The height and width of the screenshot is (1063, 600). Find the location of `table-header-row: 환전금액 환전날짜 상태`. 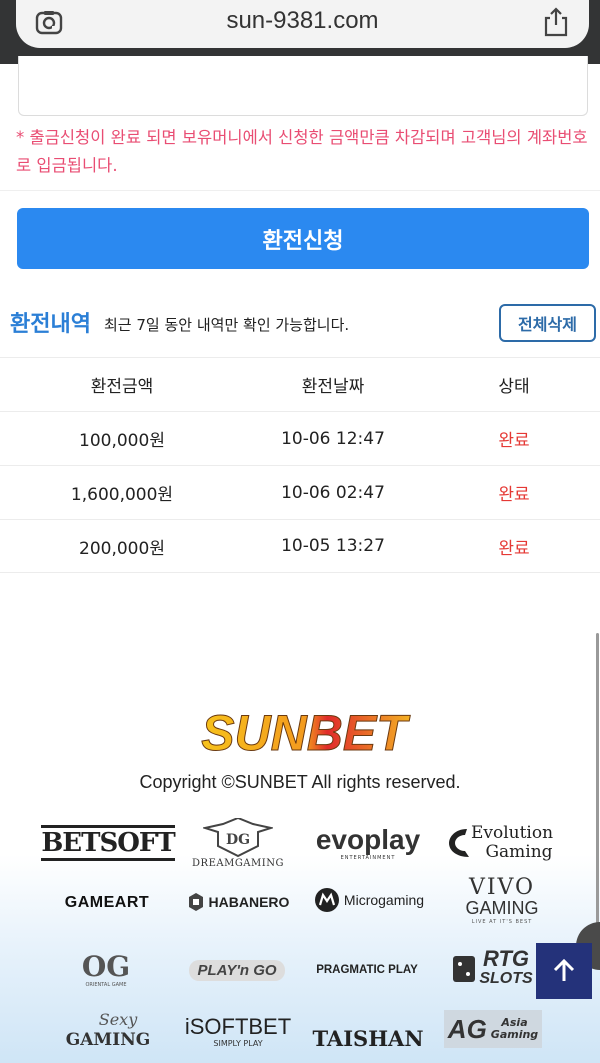

table-header-row: 환전금액 환전날짜 상태 is located at coordinates (300, 384).